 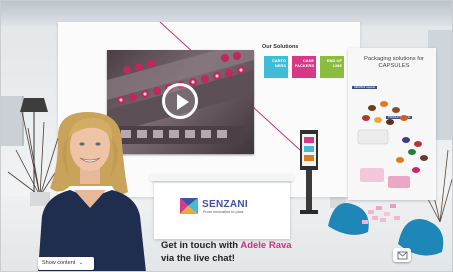 I want to click on chat-invite-prefix: Get in touch with, so click(x=201, y=245).